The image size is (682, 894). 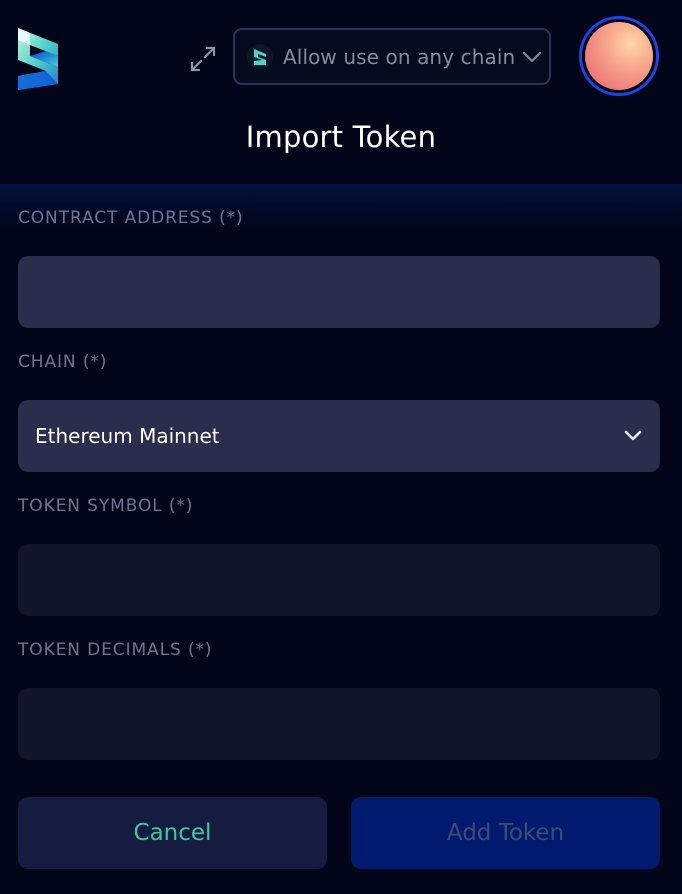 I want to click on add-token-button: Add Token, so click(x=505, y=833).